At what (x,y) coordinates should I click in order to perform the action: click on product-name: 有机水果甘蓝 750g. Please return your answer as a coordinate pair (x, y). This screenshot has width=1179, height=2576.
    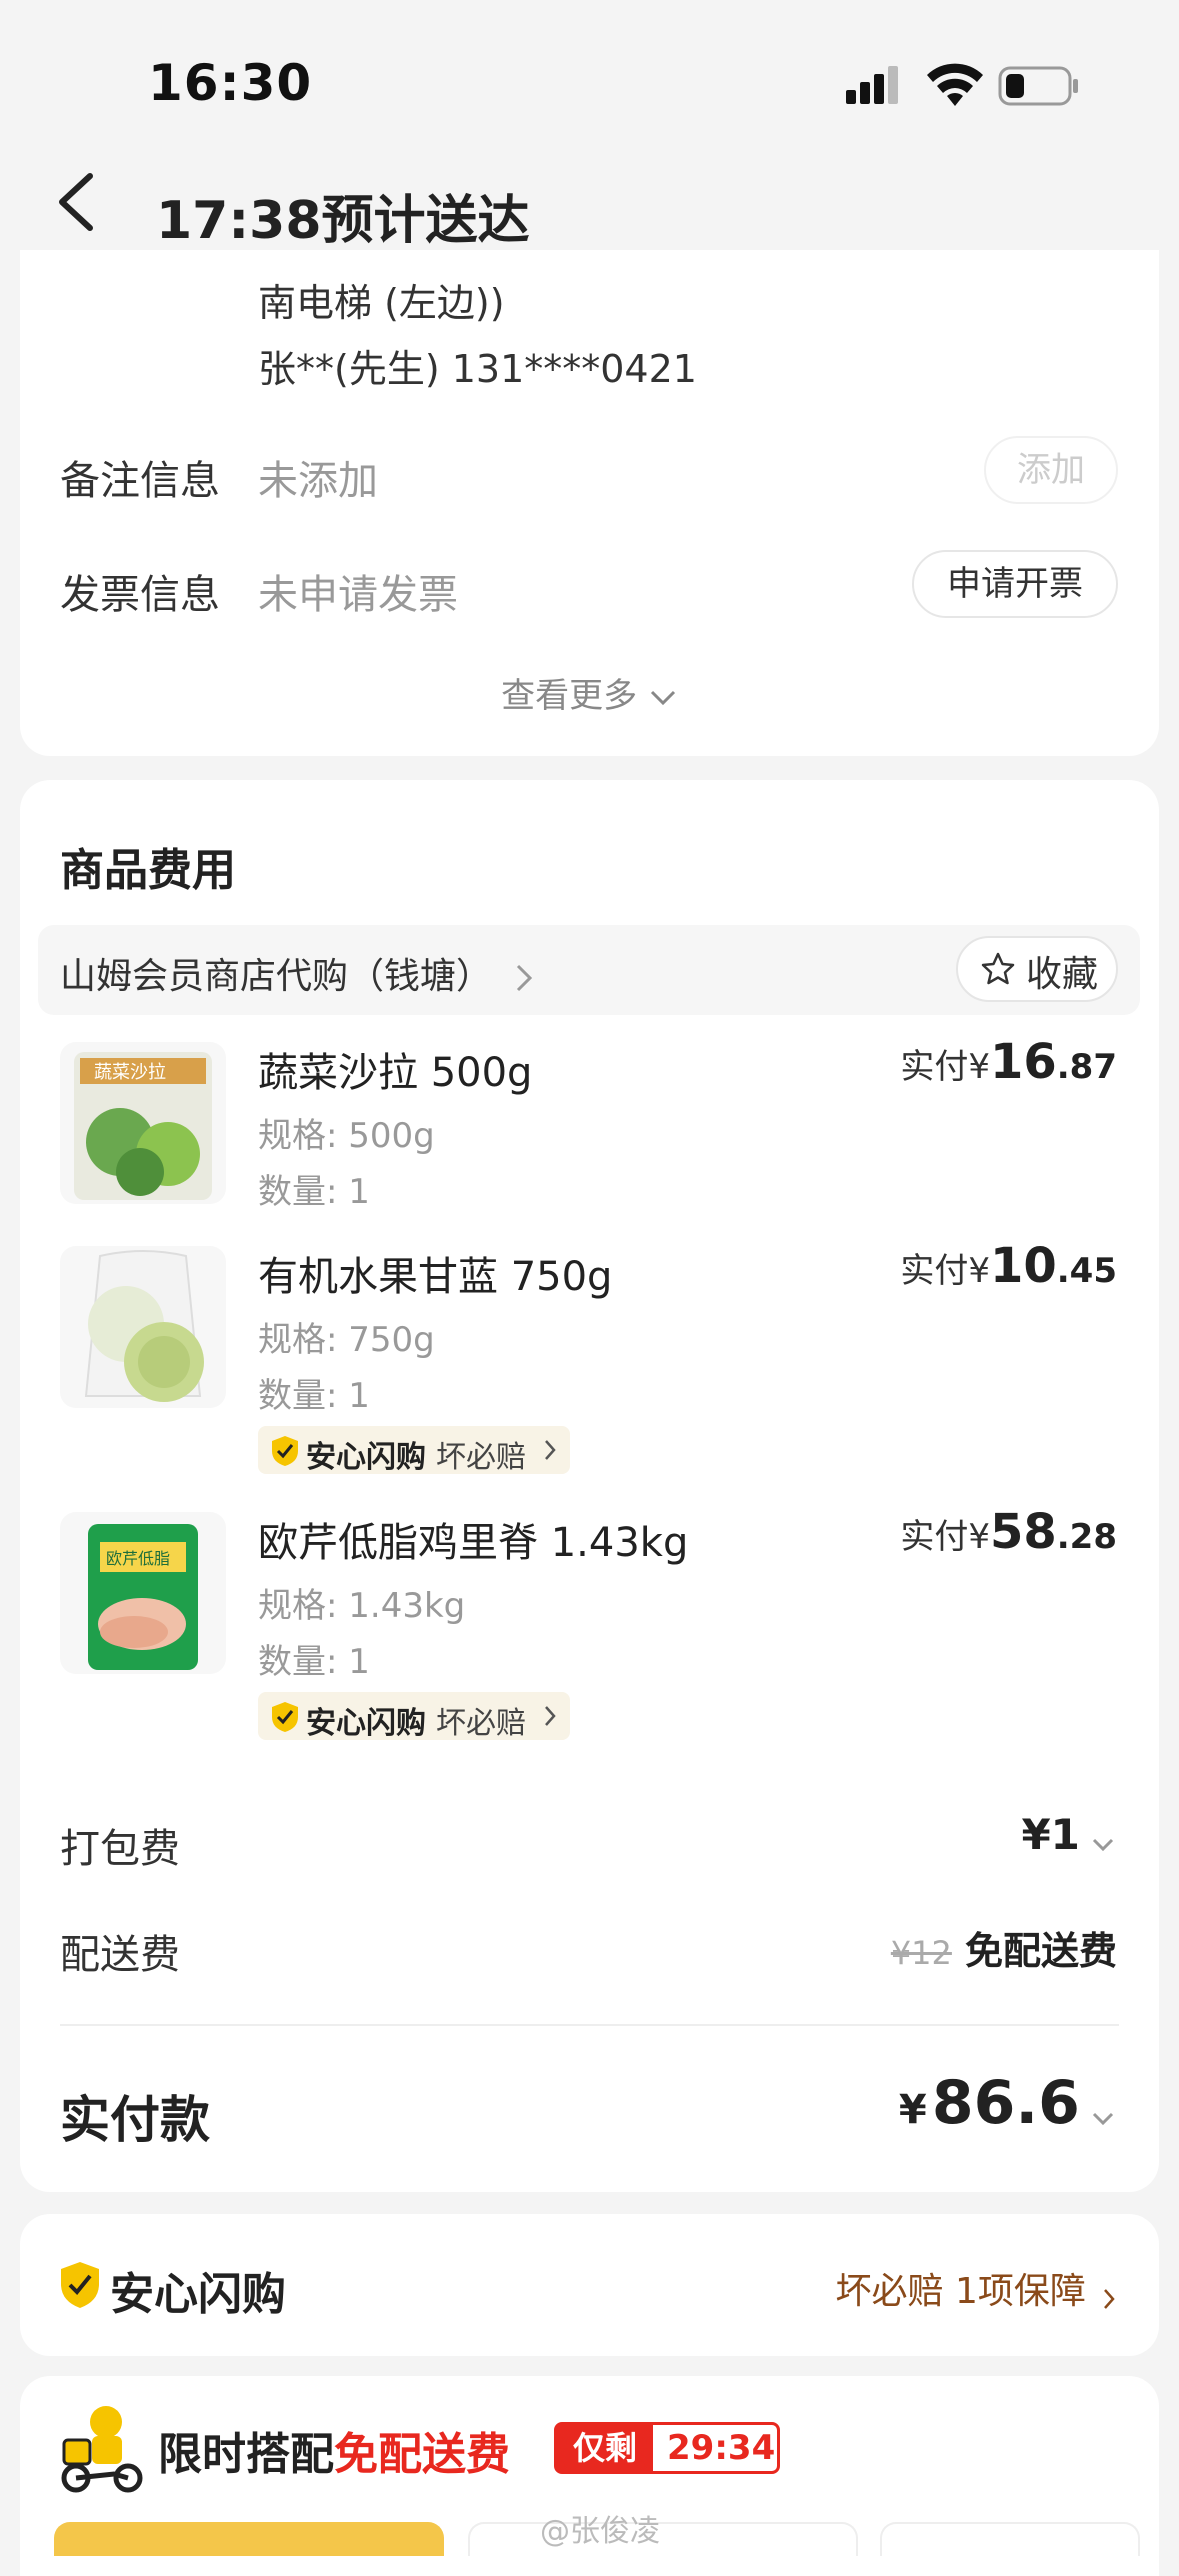
    Looking at the image, I should click on (435, 1273).